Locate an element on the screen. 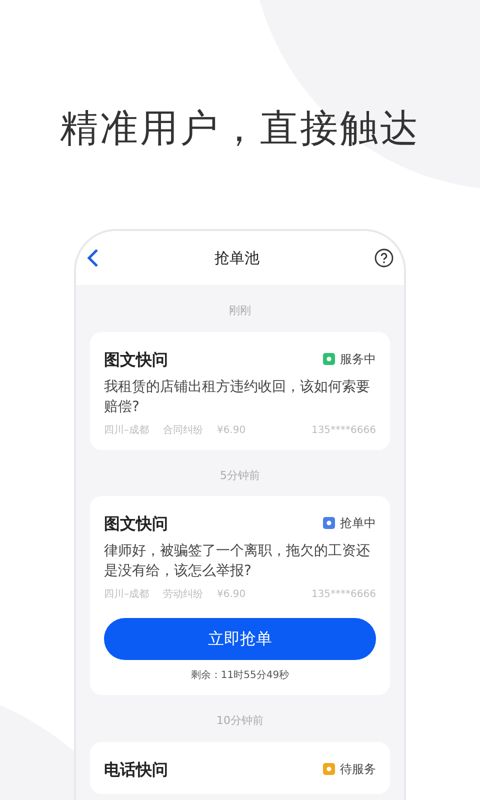  status-label: 待服务 is located at coordinates (358, 769).